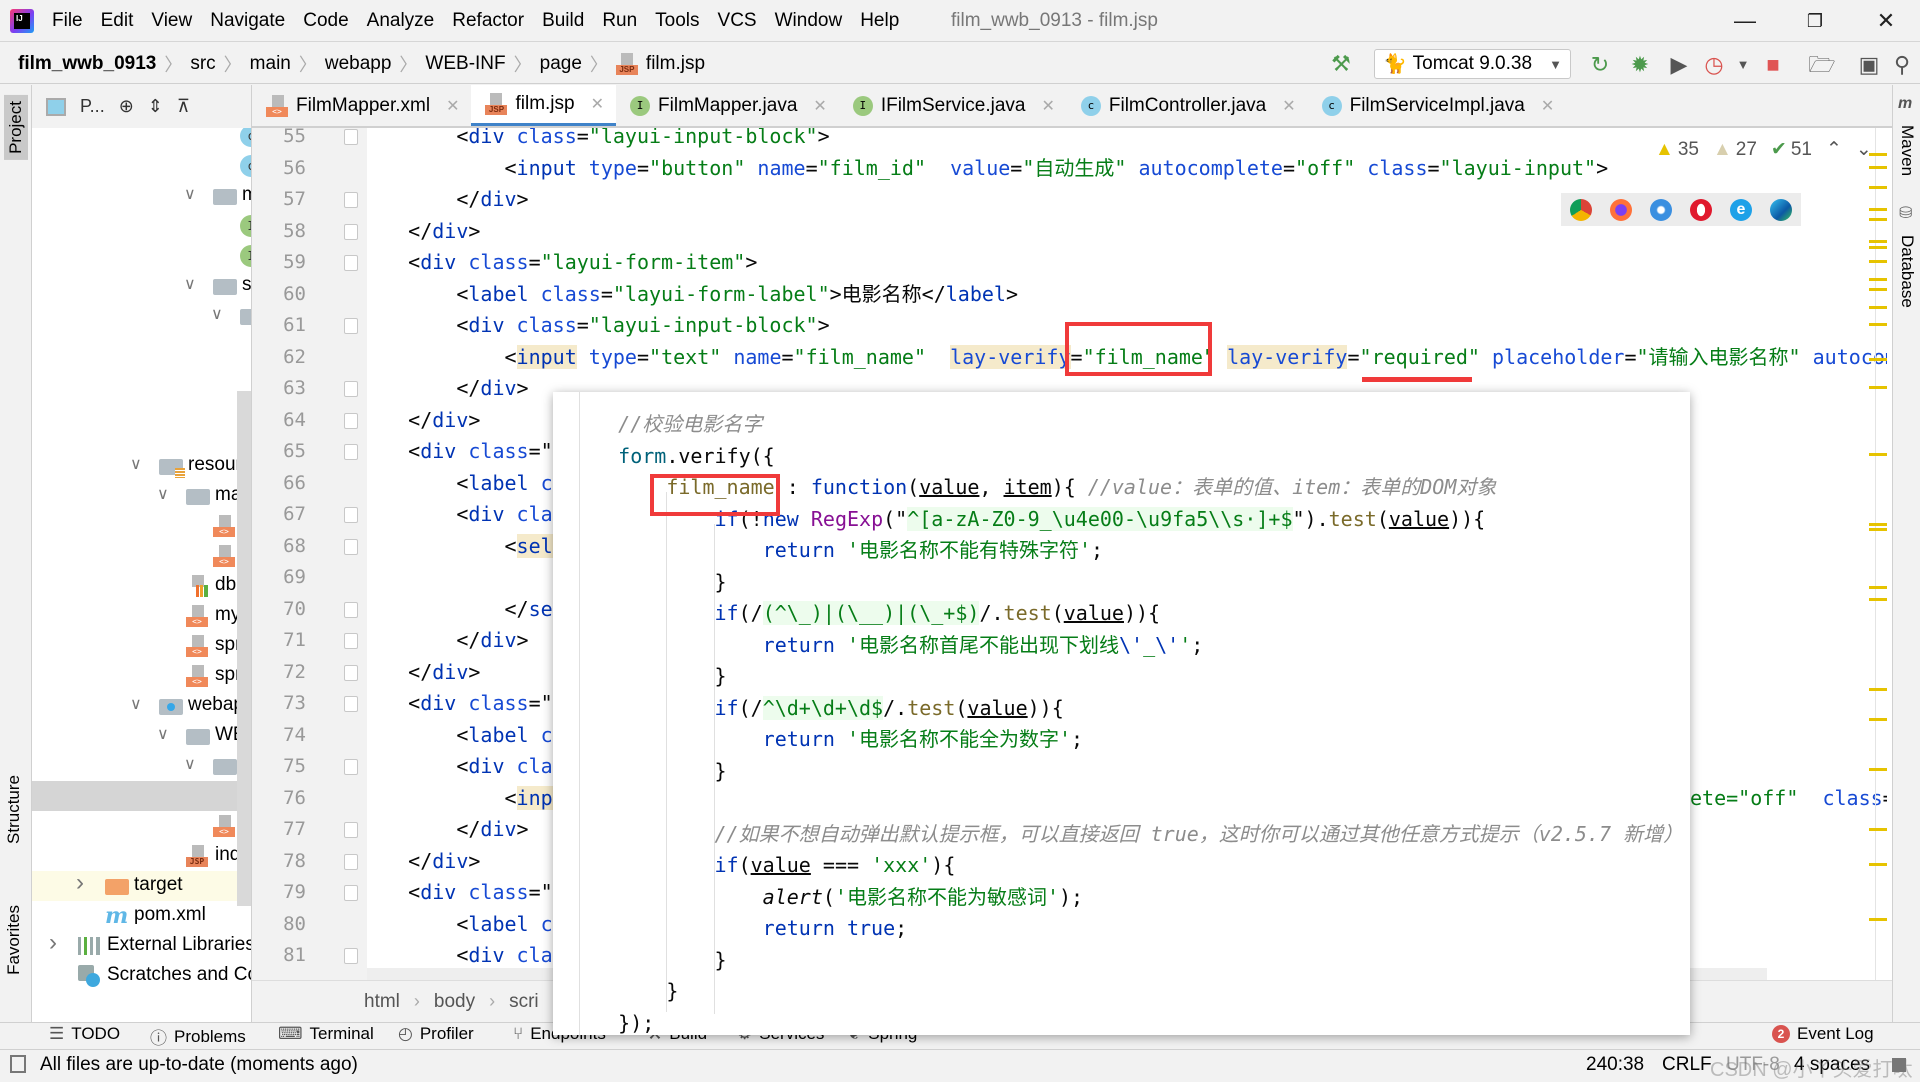 The image size is (1920, 1082). What do you see at coordinates (87, 64) in the screenshot?
I see `breadcrumb-item: film_wwb_0913` at bounding box center [87, 64].